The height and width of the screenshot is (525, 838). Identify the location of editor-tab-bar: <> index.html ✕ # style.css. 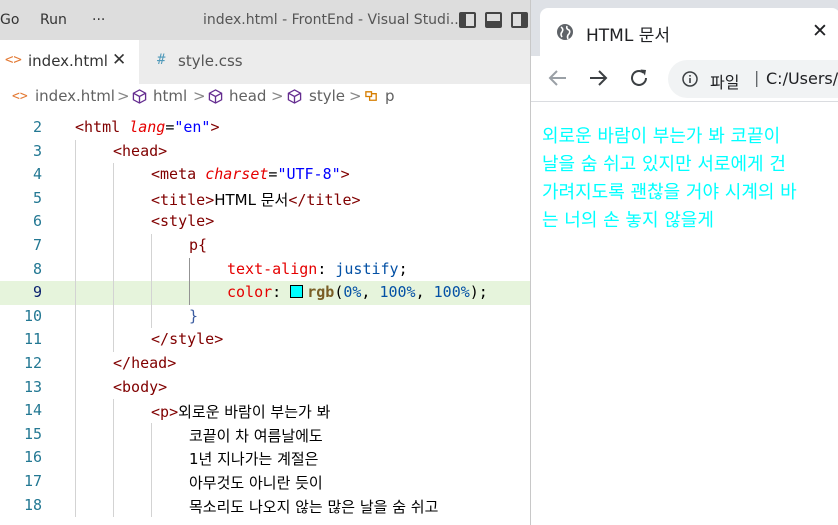
(265, 62).